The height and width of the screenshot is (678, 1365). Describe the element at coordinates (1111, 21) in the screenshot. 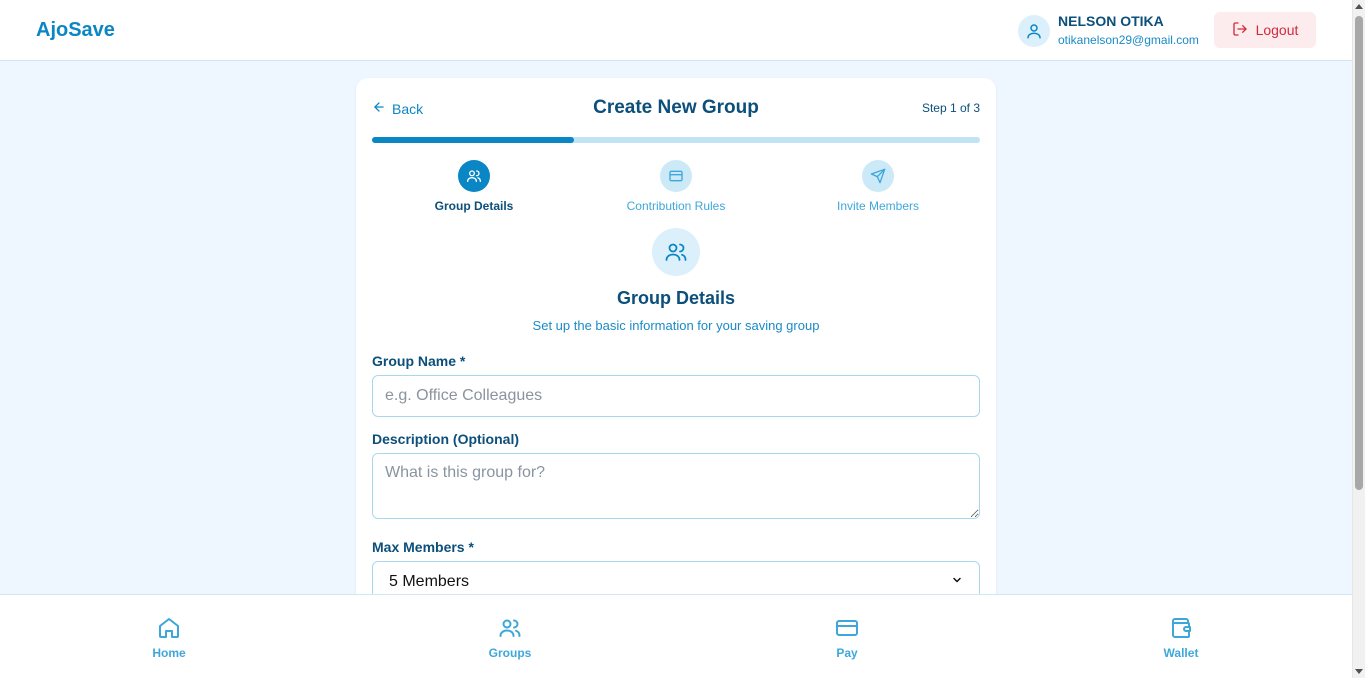

I see `user-name: NELSON OTIKA` at that location.